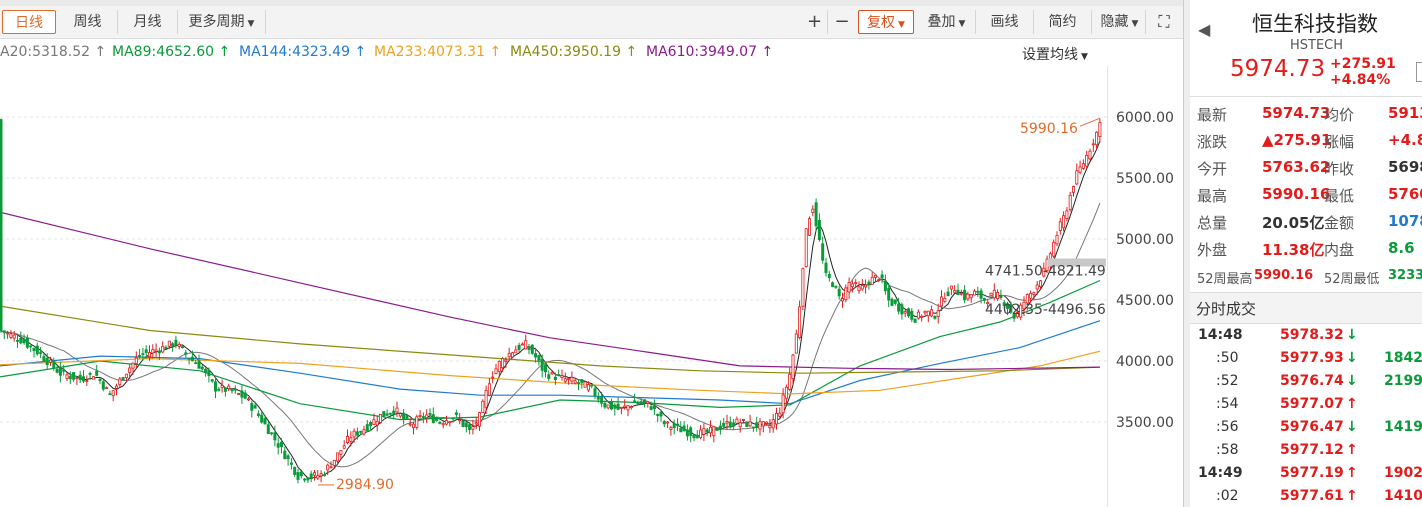 The image size is (1422, 507). What do you see at coordinates (1145, 362) in the screenshot?
I see `y-tick-label: 4000.00` at bounding box center [1145, 362].